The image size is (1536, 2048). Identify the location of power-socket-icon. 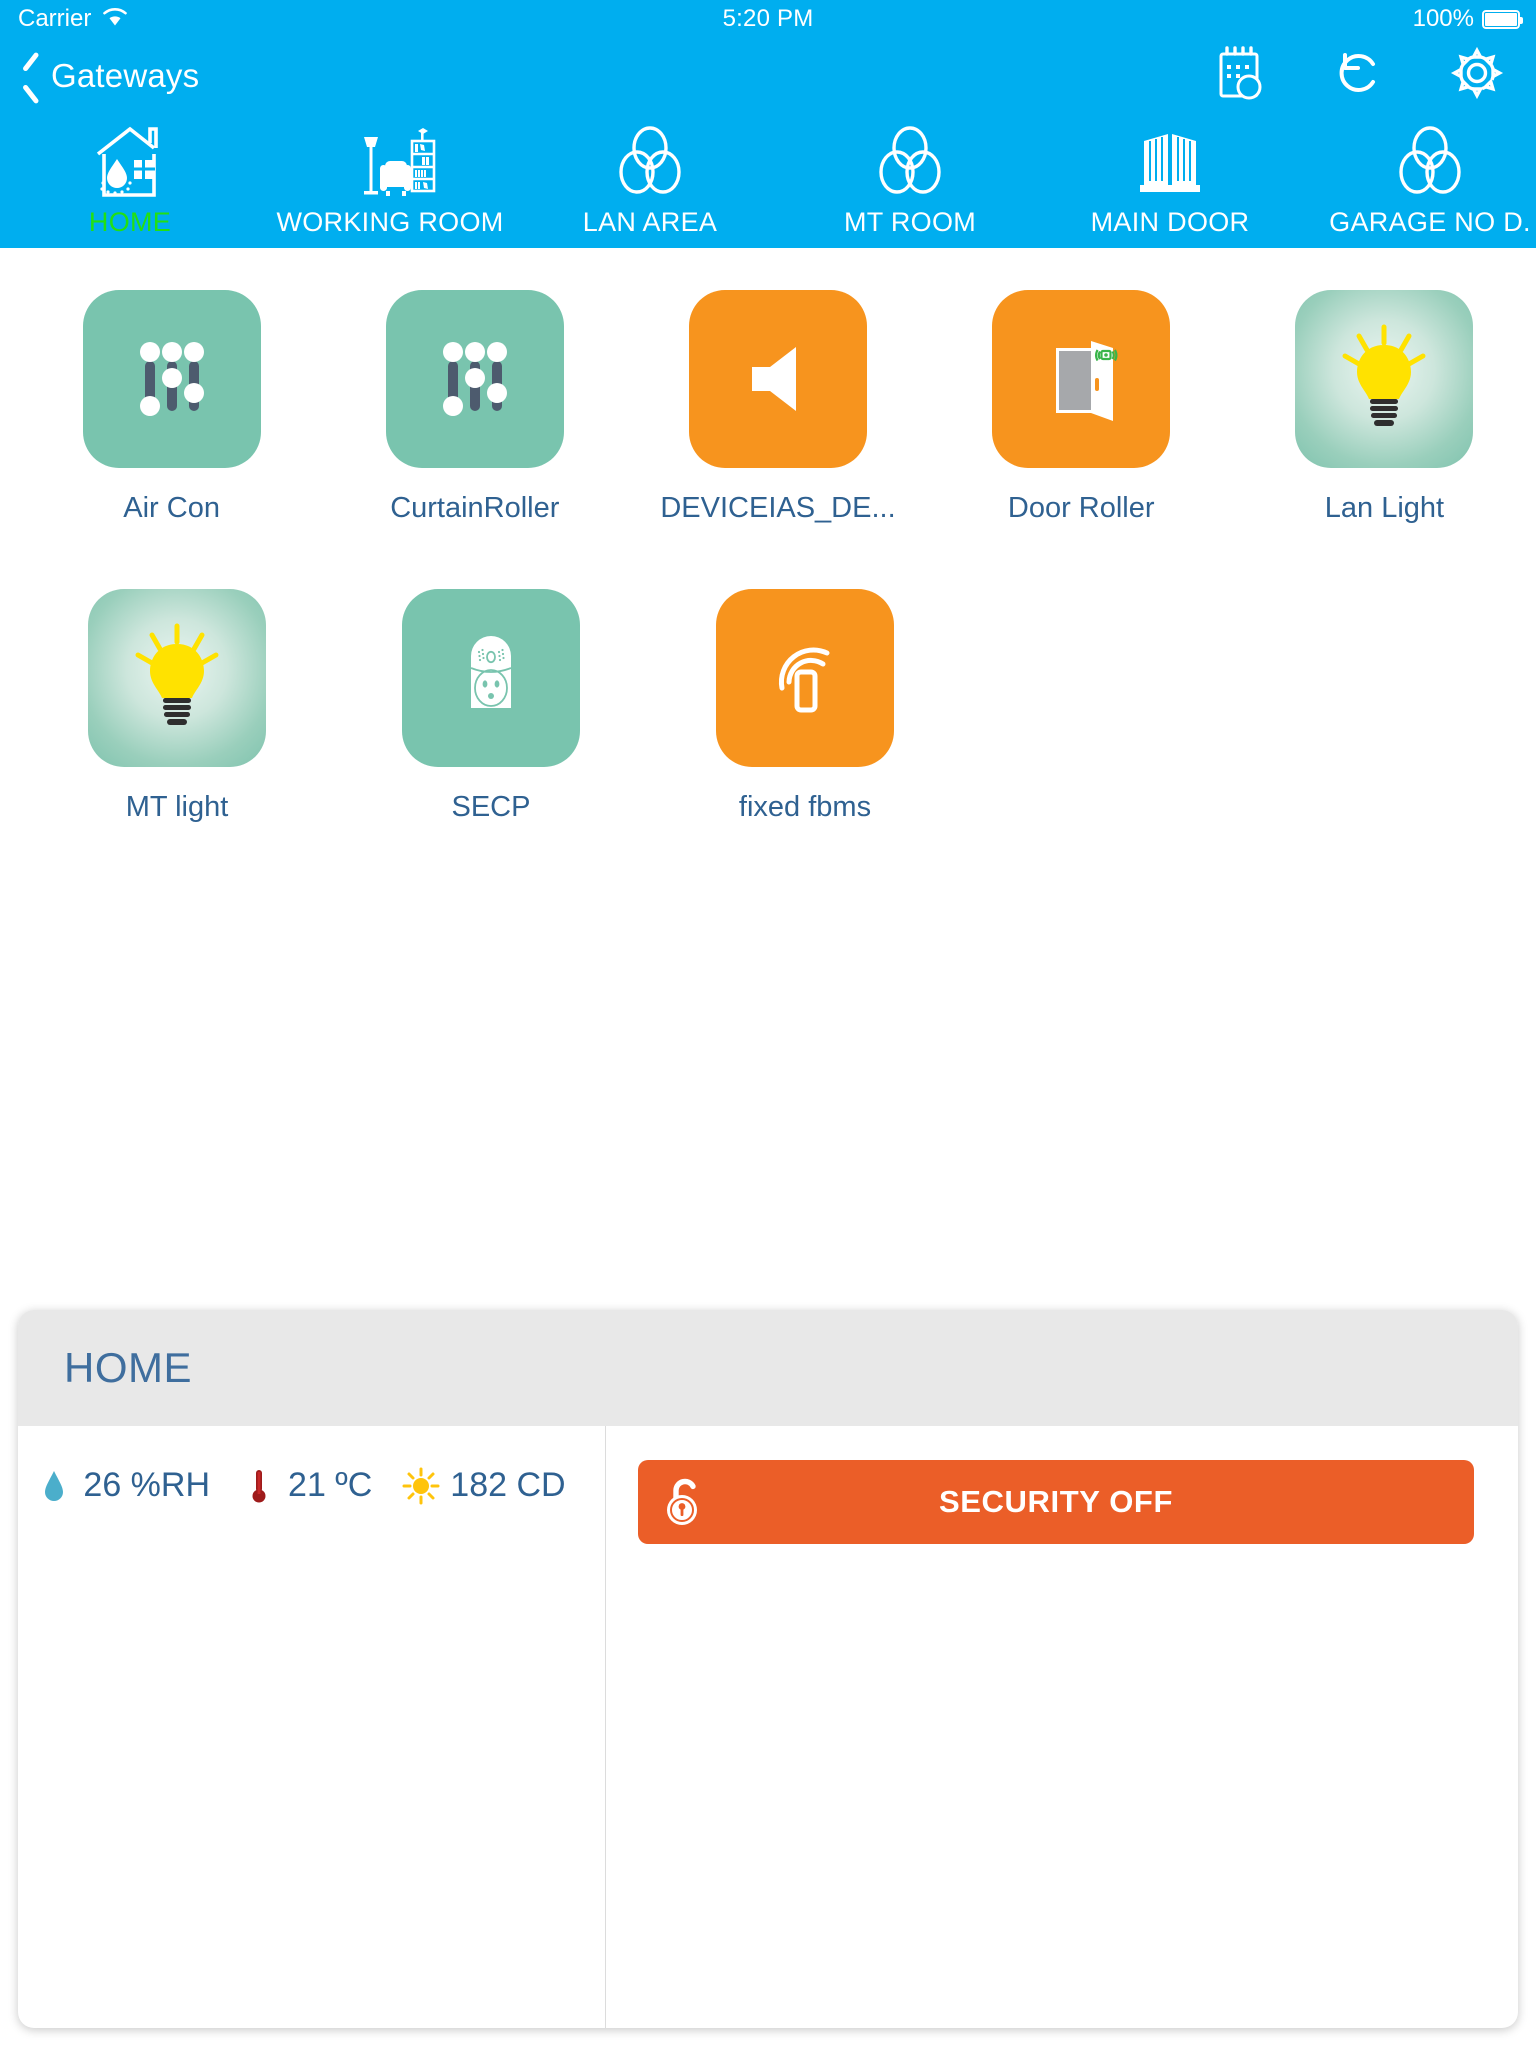
(491, 678).